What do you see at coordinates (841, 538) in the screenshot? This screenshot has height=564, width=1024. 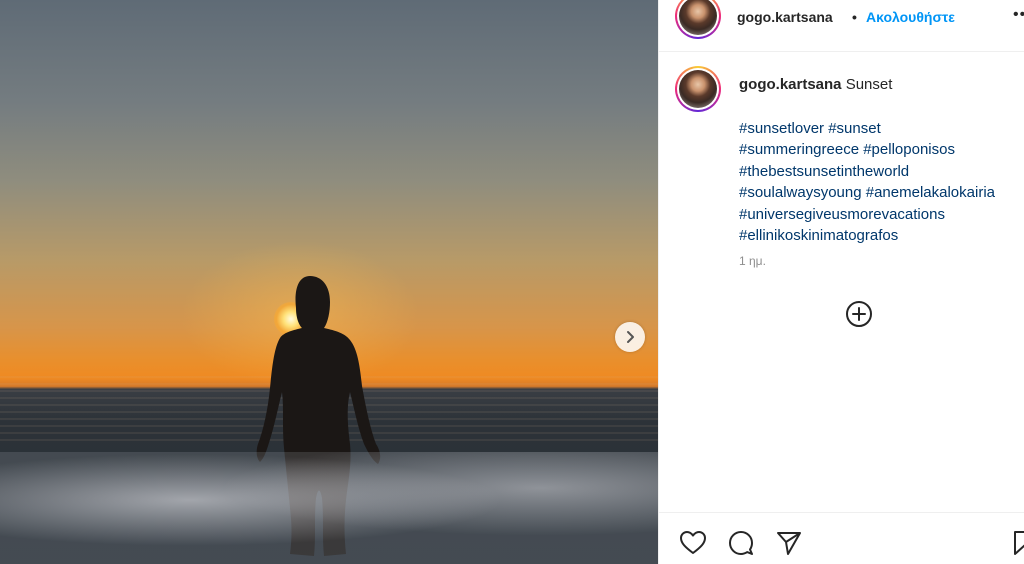 I see `post-actions` at bounding box center [841, 538].